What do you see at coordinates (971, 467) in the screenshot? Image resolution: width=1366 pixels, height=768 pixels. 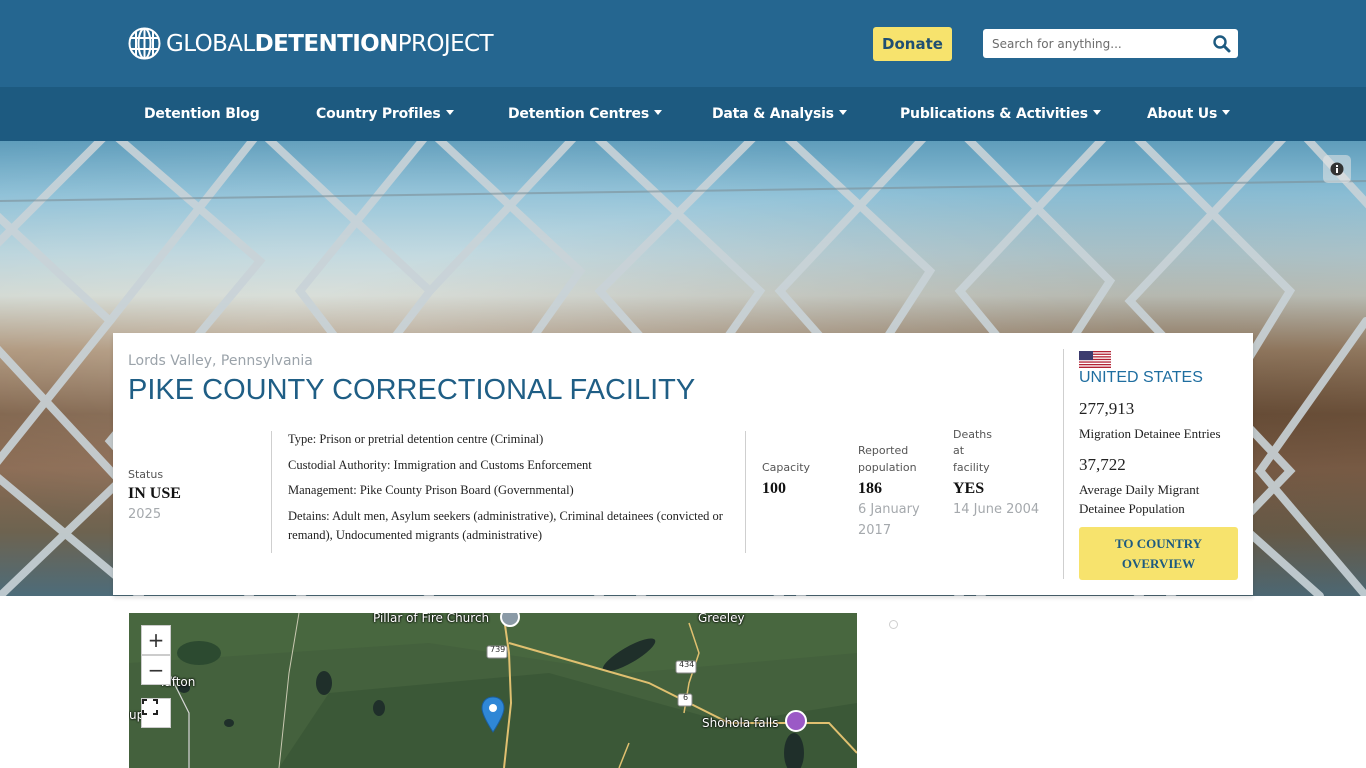 I see `deaths-label: facility` at bounding box center [971, 467].